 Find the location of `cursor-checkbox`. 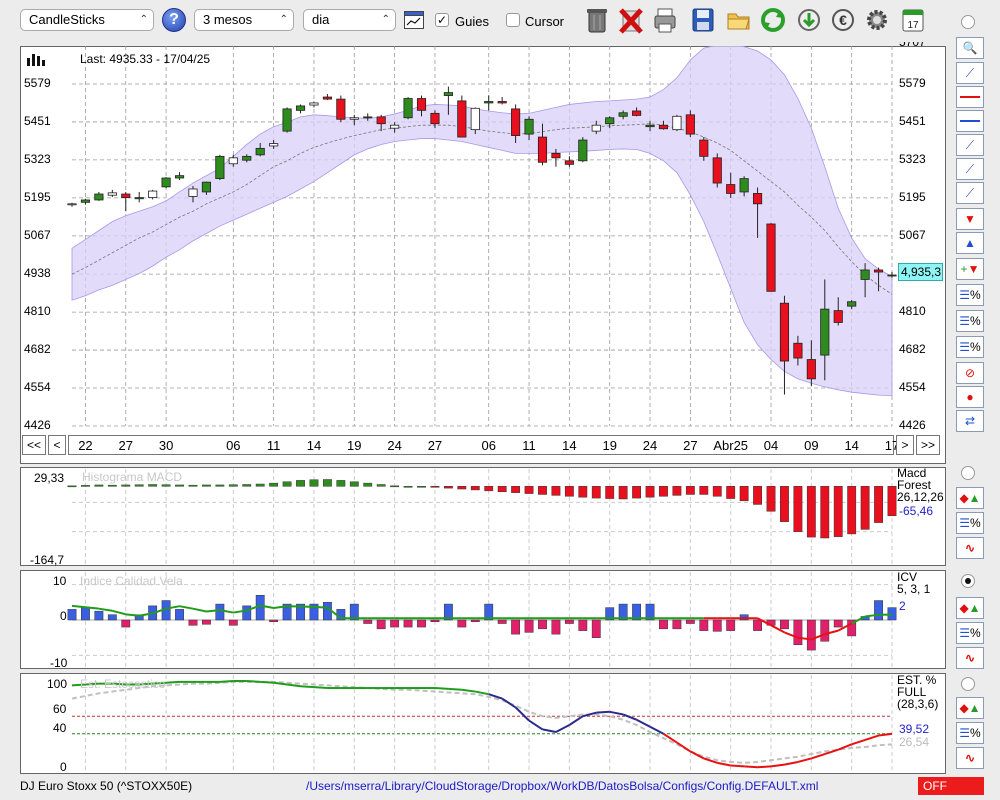

cursor-checkbox is located at coordinates (513, 20).